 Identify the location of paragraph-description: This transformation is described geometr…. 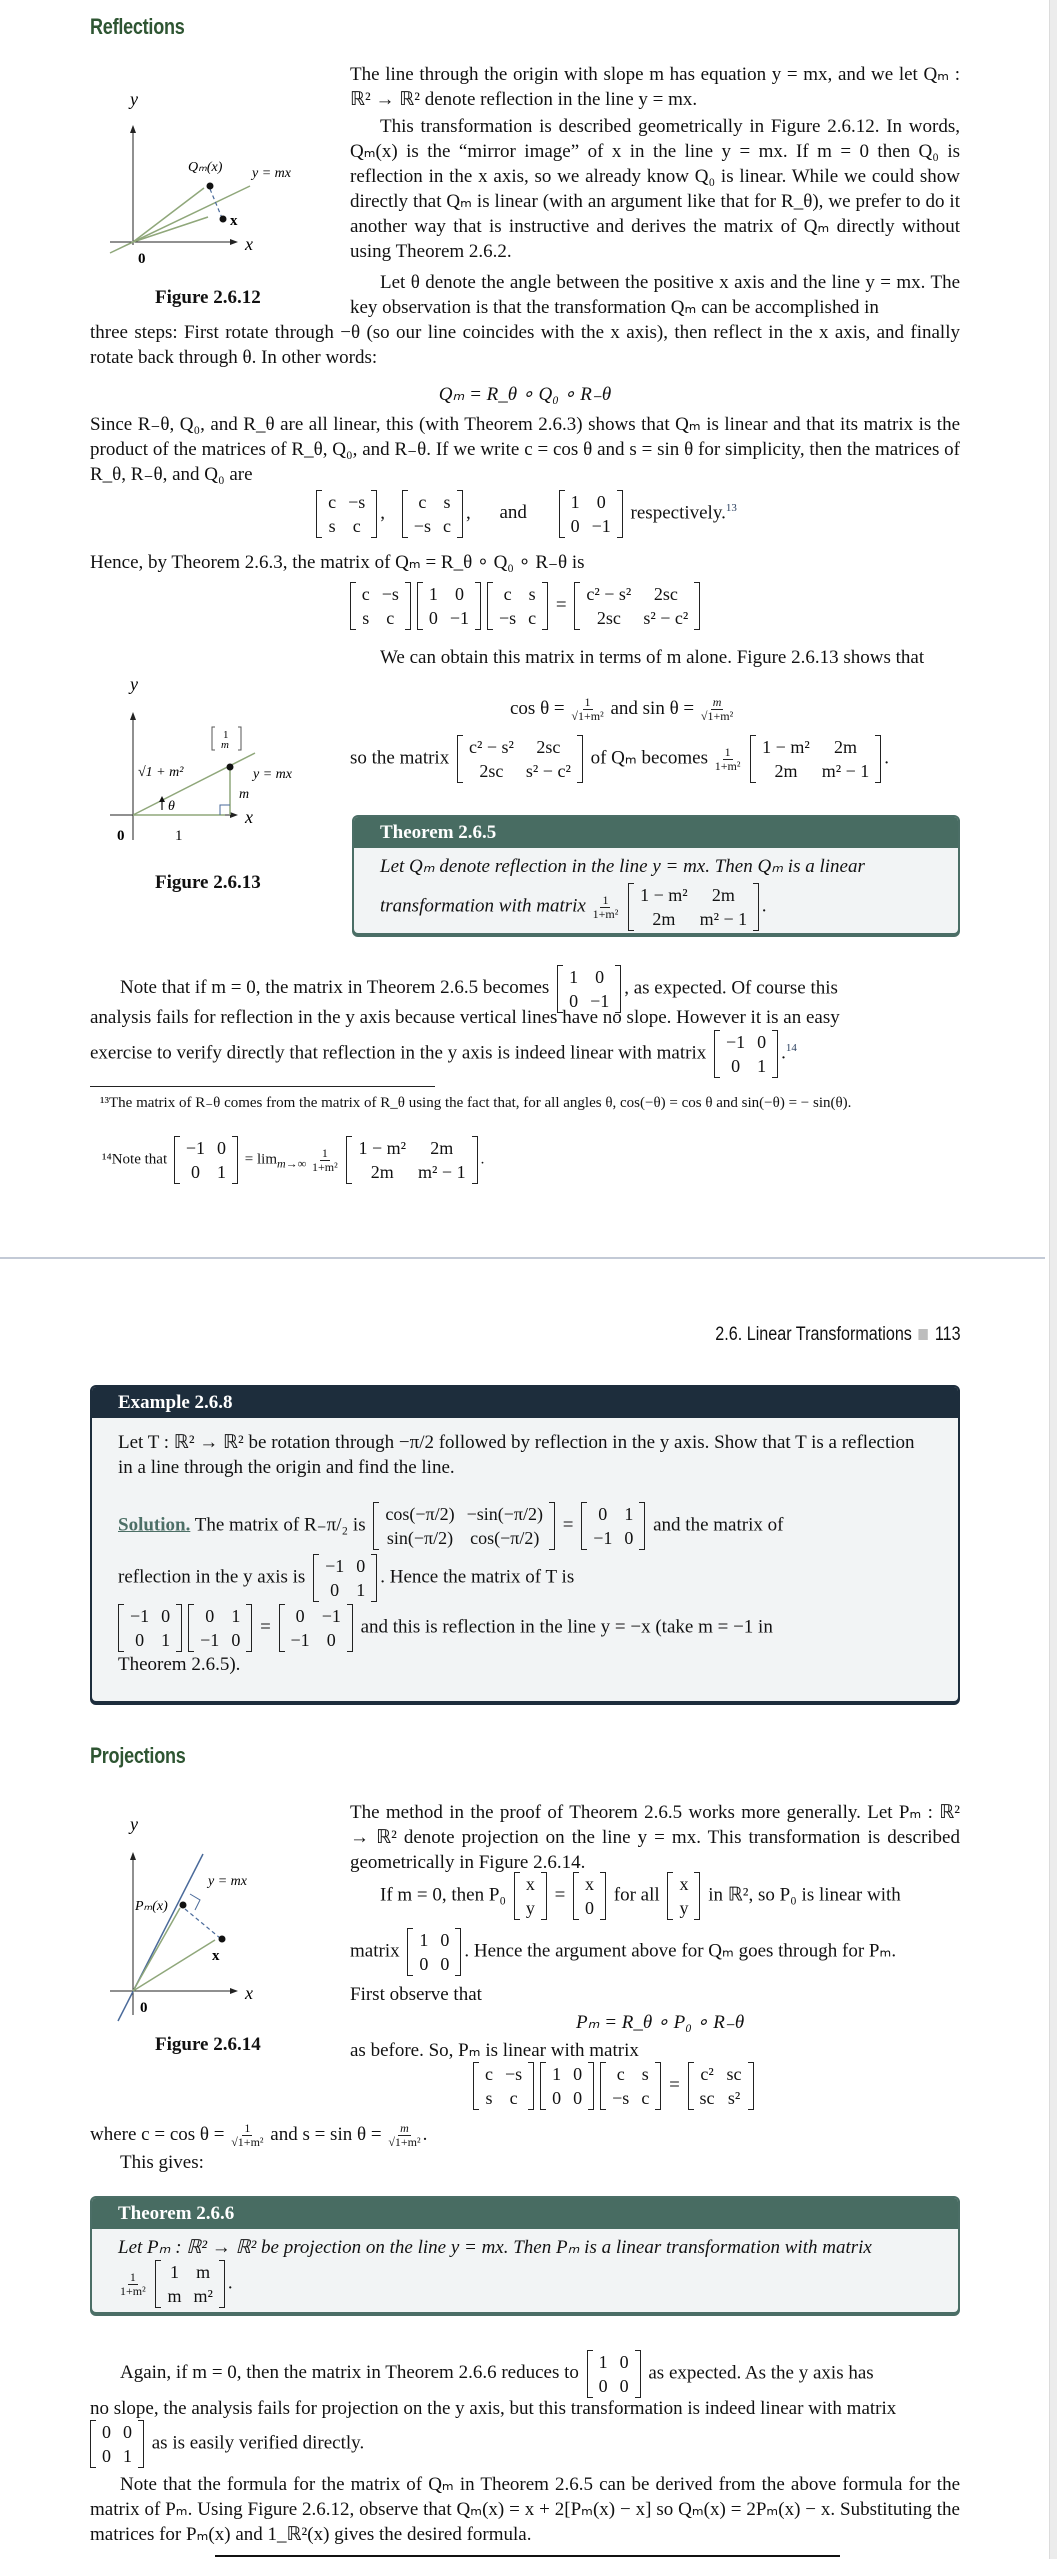
(655, 189).